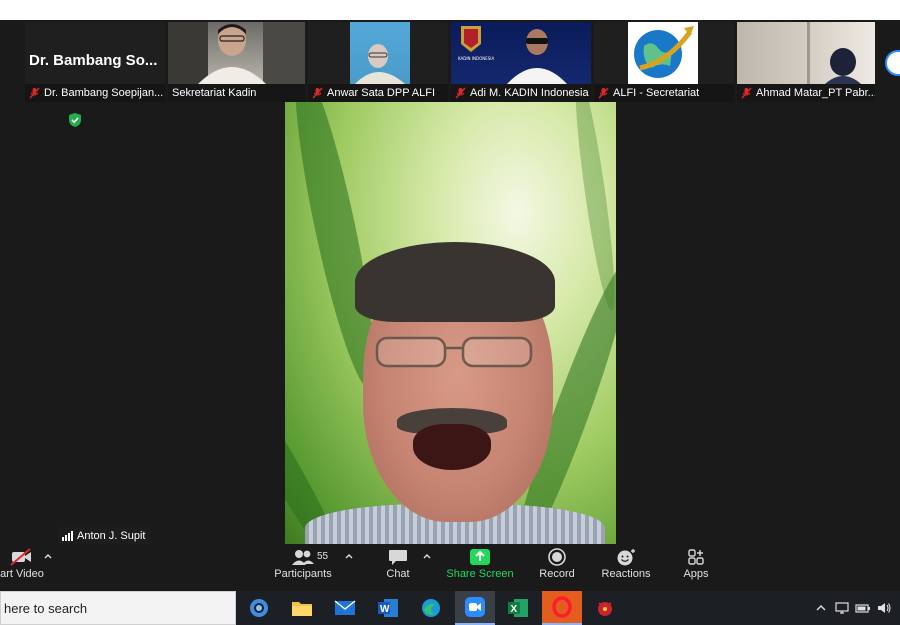 The height and width of the screenshot is (625, 900). Describe the element at coordinates (20, 557) in the screenshot. I see `video-off-icon` at that location.